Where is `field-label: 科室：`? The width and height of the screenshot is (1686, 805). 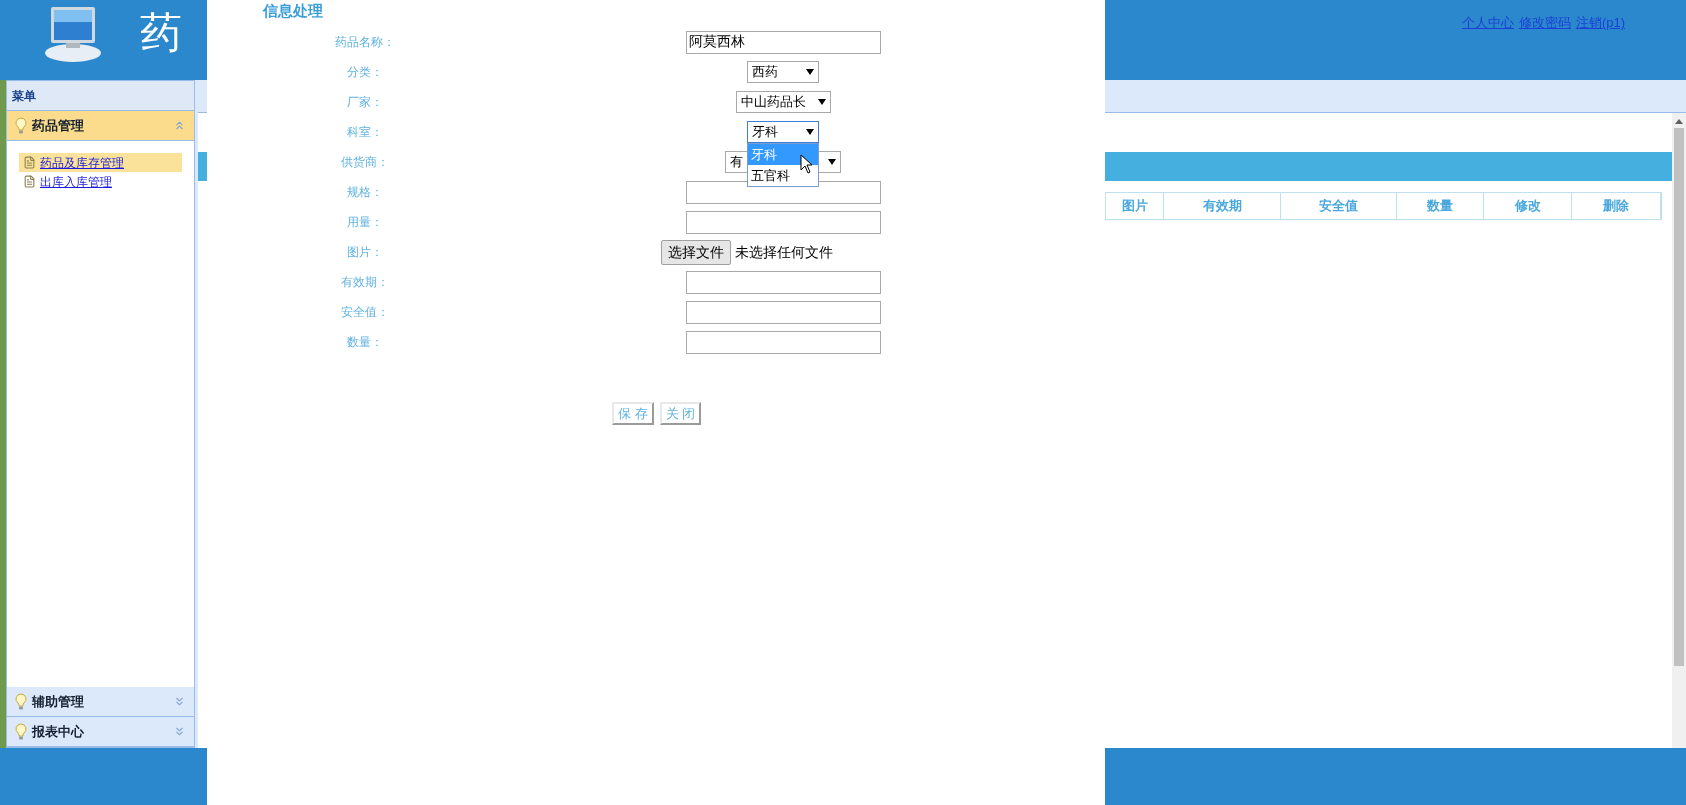
field-label: 科室： is located at coordinates (365, 132).